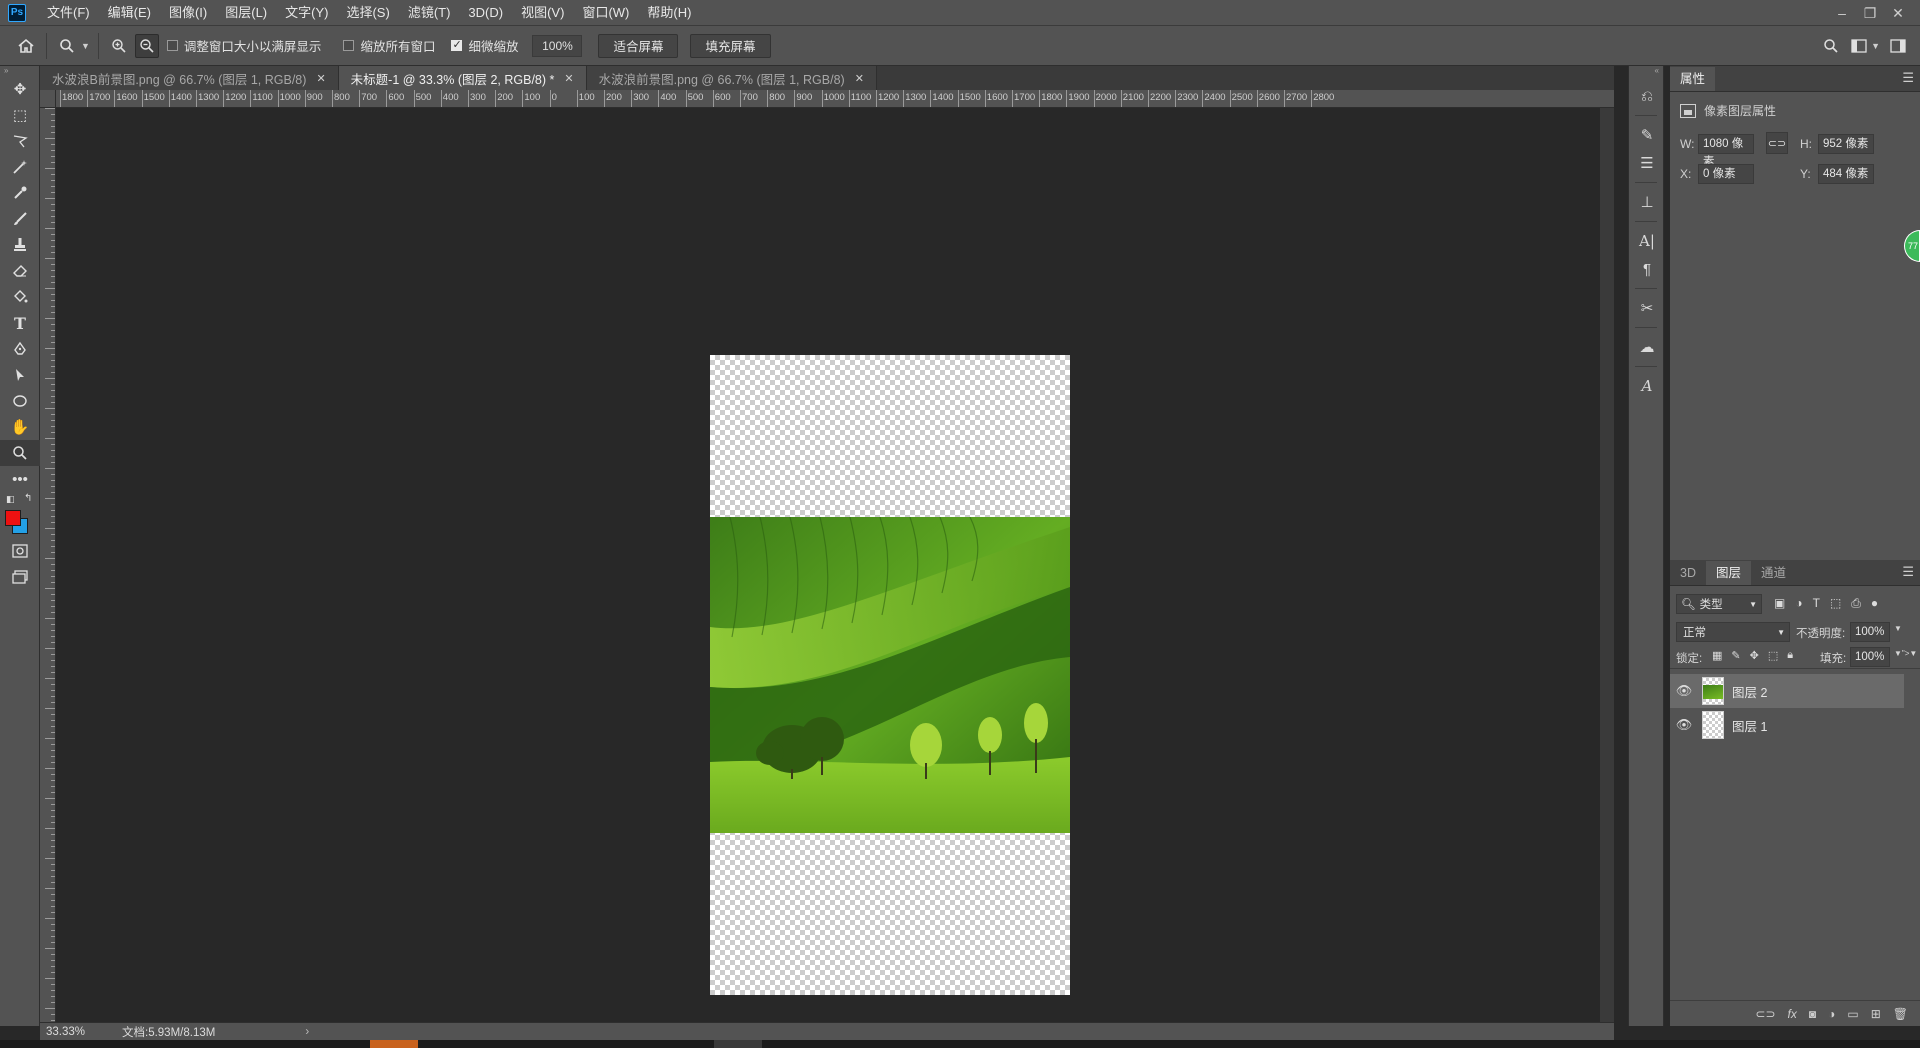 This screenshot has width=1920, height=1048. Describe the element at coordinates (26, 46) in the screenshot. I see `home-icon` at that location.